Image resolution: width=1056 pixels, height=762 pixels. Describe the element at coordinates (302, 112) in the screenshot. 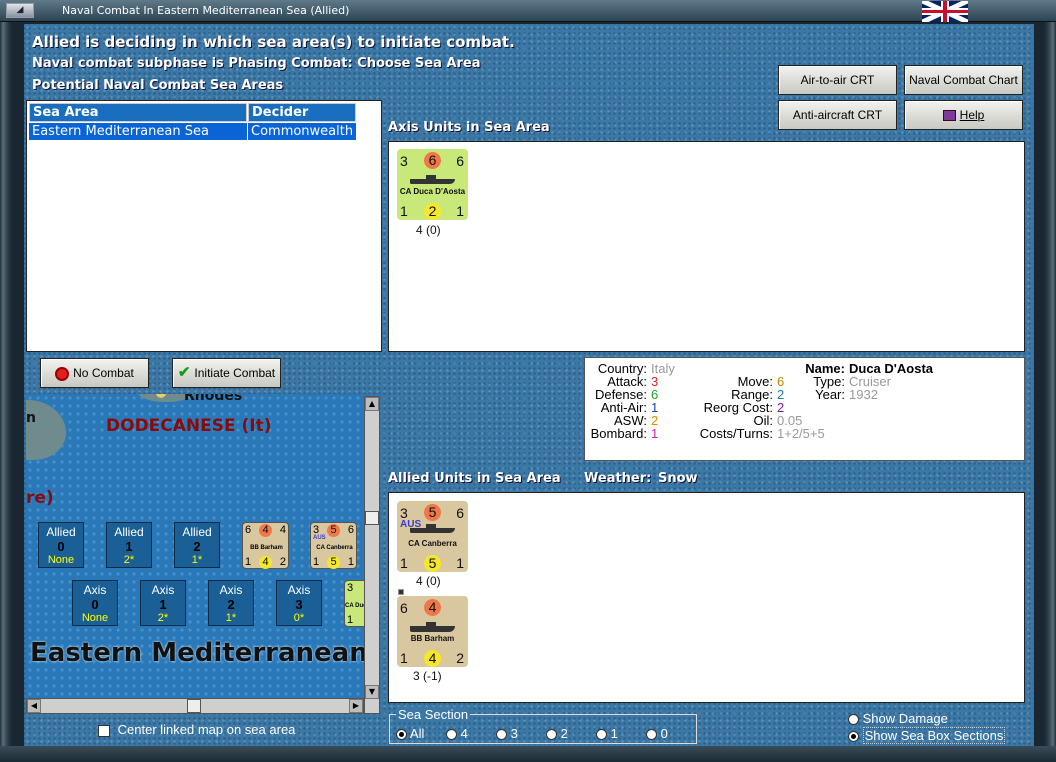

I see `column-header-decider: Decider` at that location.